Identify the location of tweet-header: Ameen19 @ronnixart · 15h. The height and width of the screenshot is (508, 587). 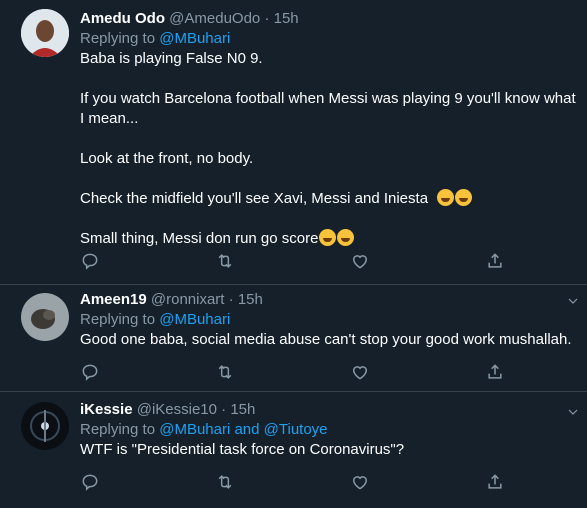
(328, 300).